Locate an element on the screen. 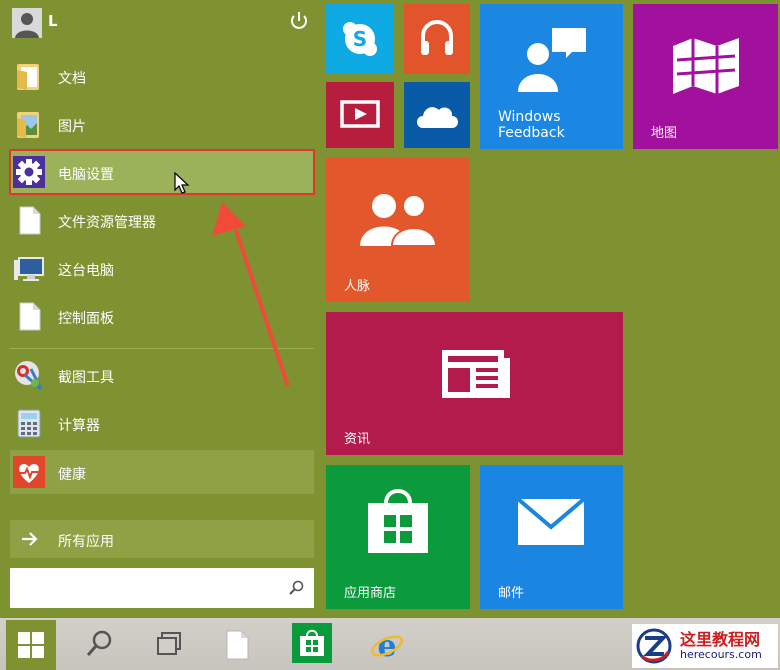  menu-item-calculator: 计算器 is located at coordinates (162, 423).